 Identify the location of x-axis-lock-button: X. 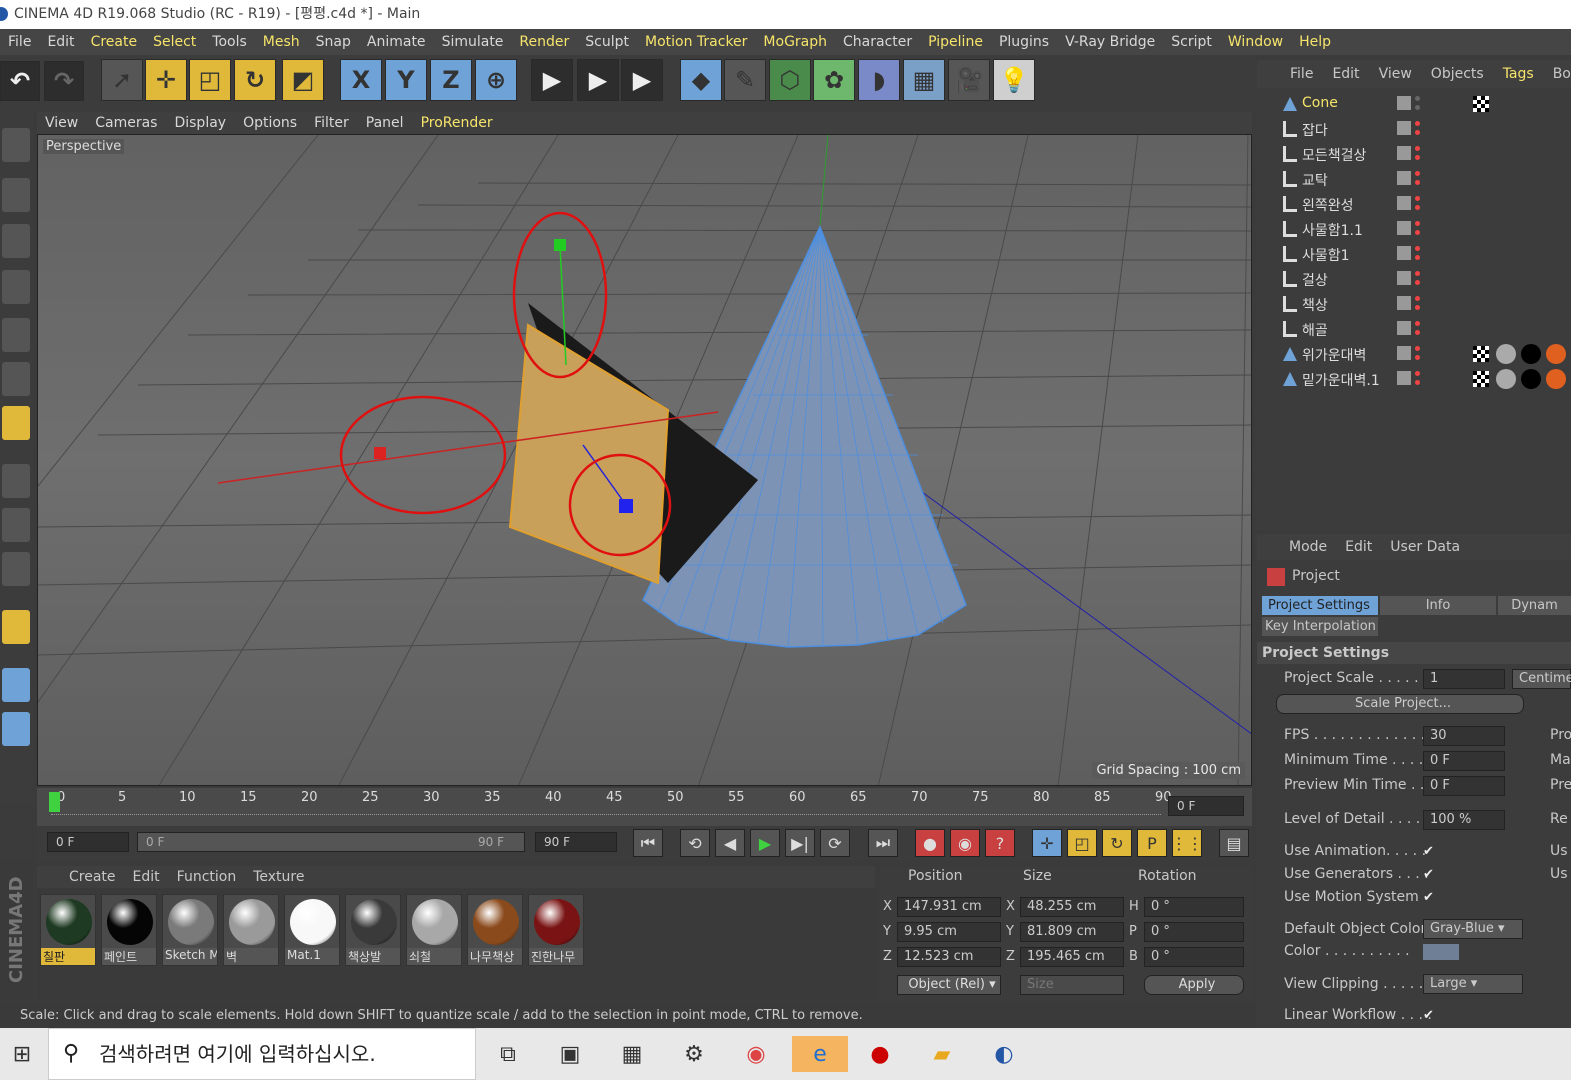
(361, 80).